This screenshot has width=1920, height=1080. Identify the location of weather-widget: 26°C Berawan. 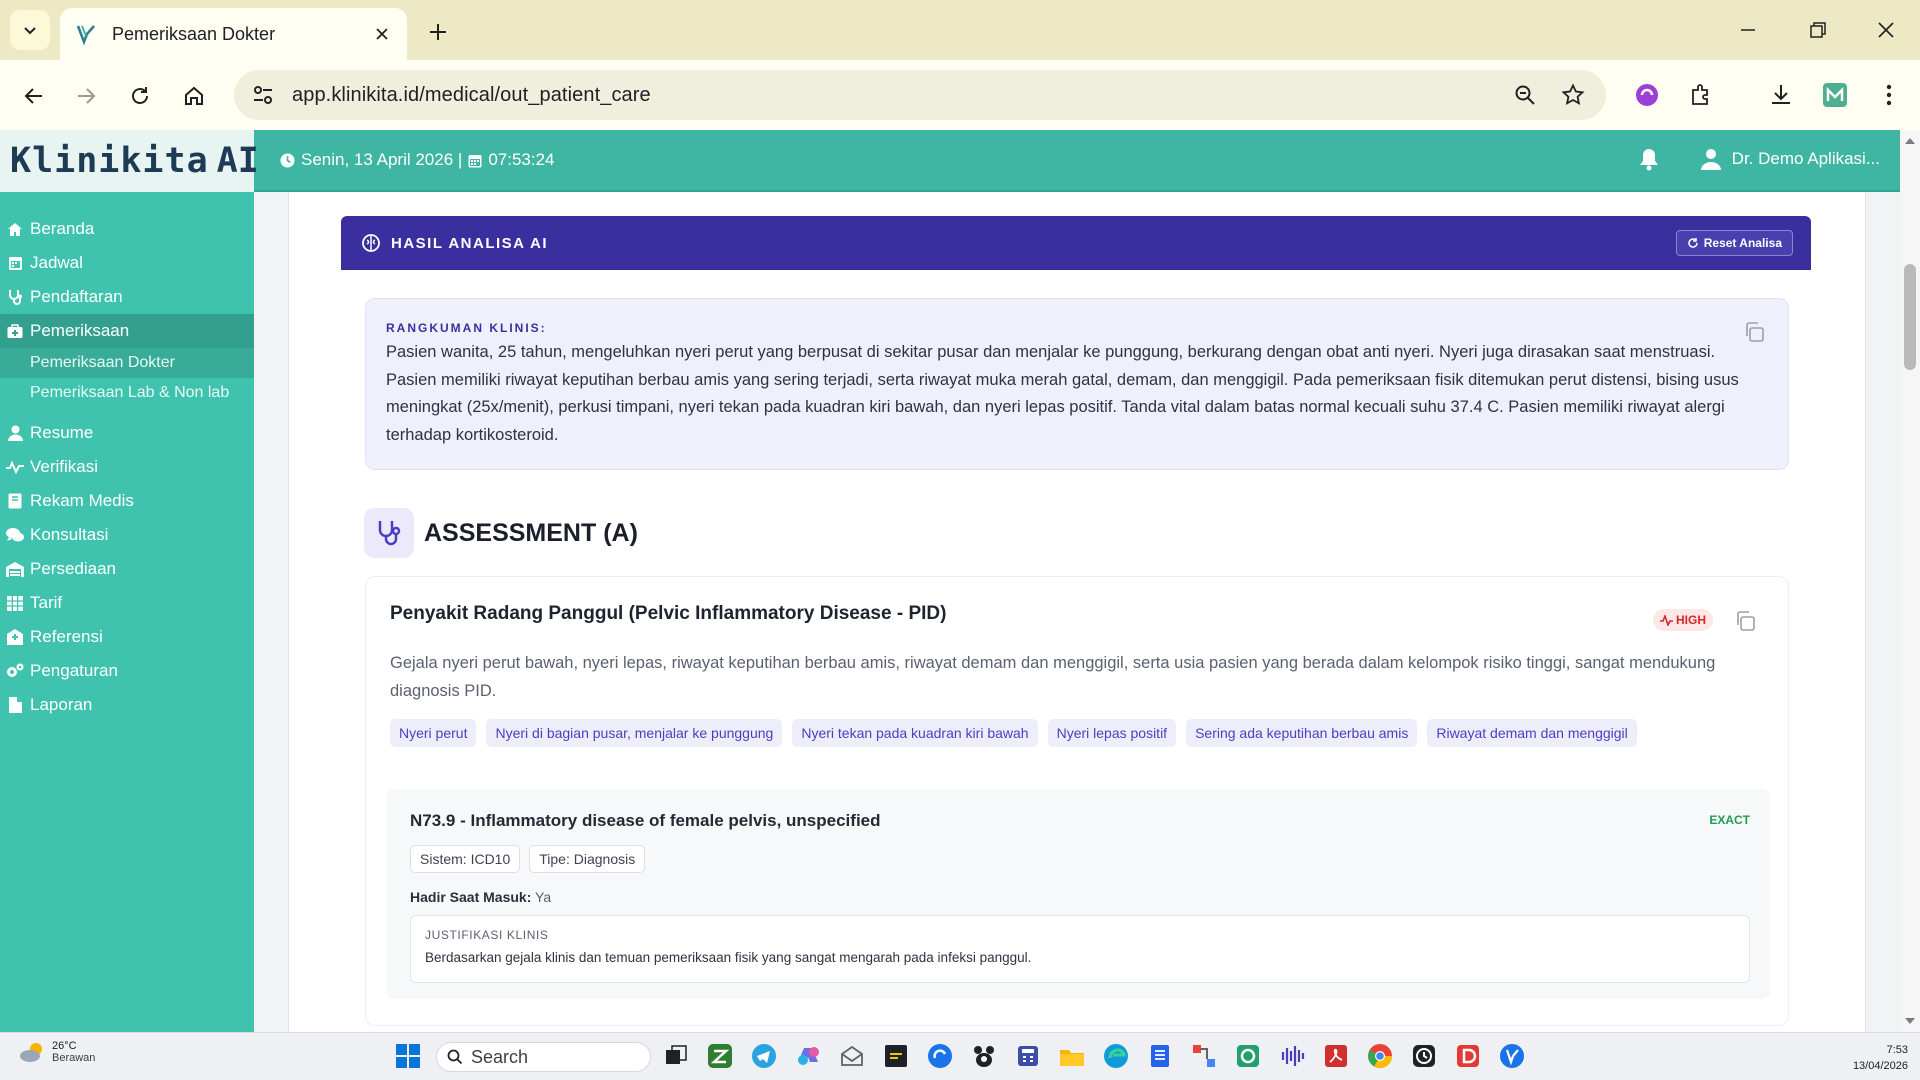
(56, 1052).